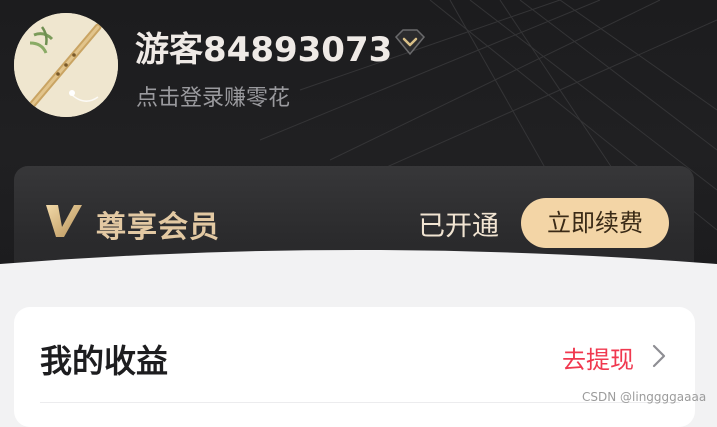 This screenshot has width=717, height=427. I want to click on username: 游客84893073, so click(263, 46).